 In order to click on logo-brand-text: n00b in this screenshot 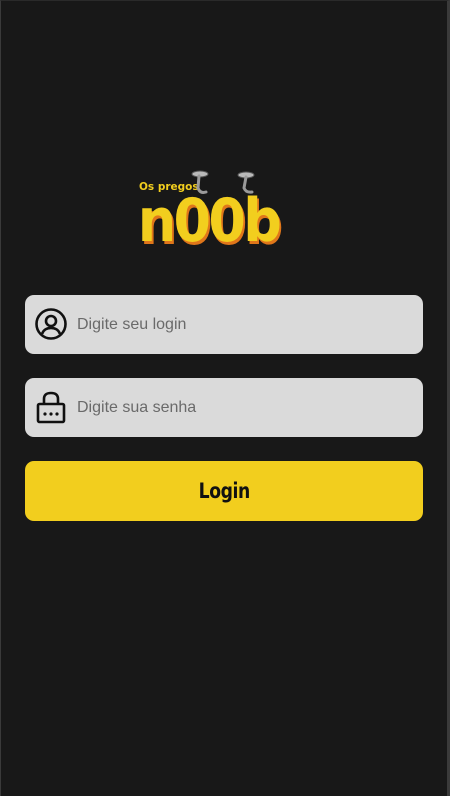, I will do `click(209, 218)`.